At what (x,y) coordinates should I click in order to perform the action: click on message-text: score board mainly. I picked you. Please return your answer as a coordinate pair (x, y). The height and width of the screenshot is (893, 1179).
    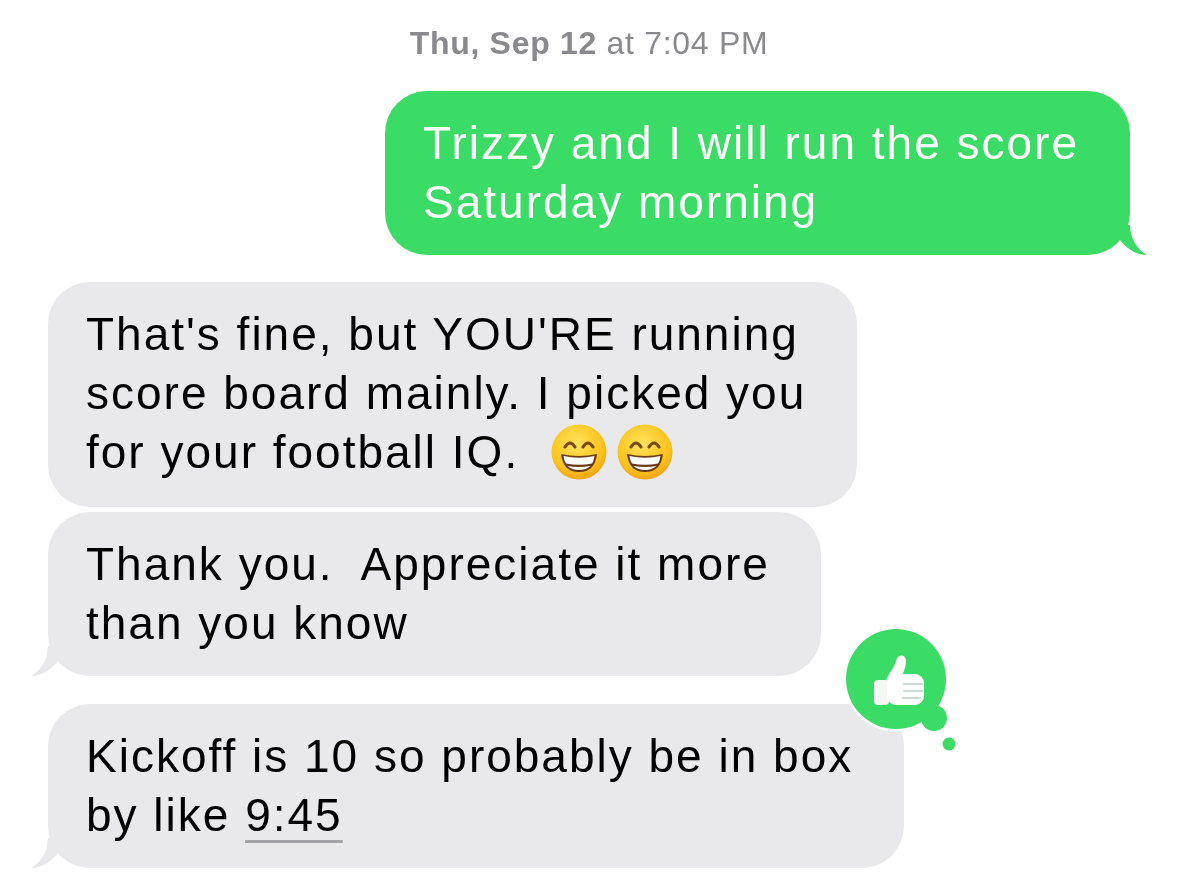
    Looking at the image, I should click on (446, 393).